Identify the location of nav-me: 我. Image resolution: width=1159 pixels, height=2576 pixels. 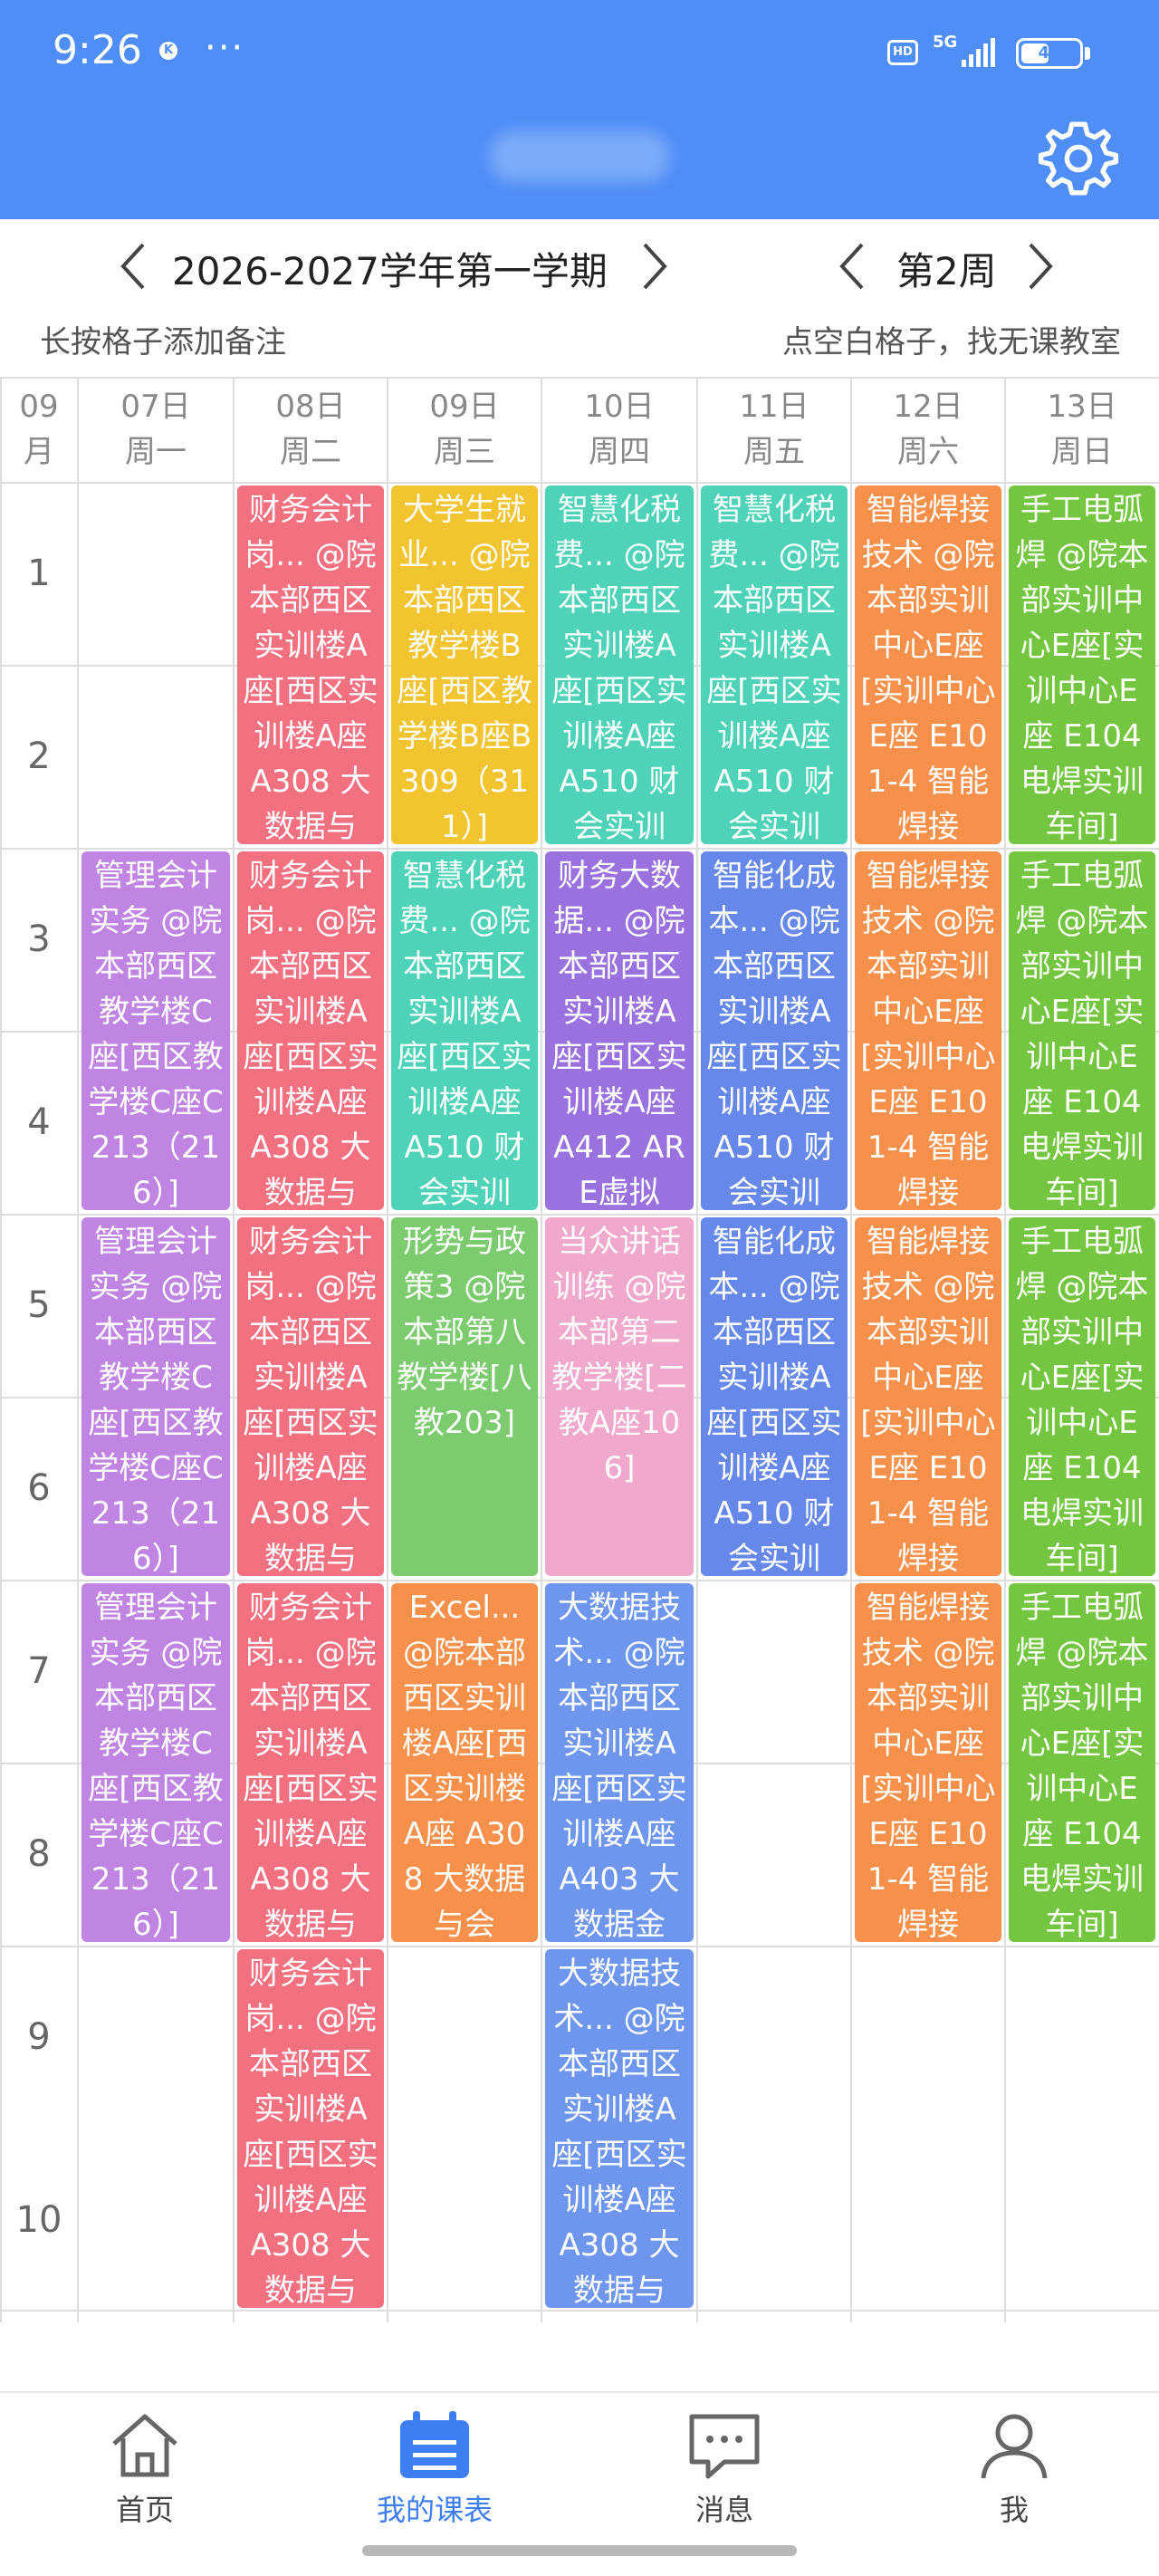
(1014, 2469).